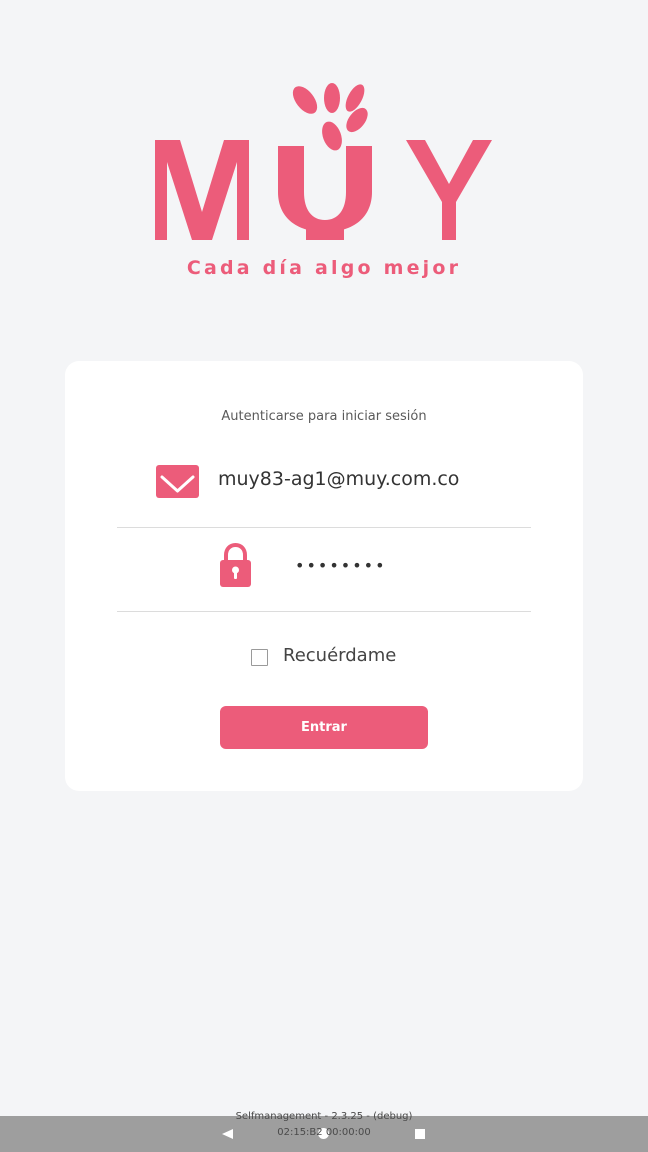 Image resolution: width=648 pixels, height=1152 pixels. What do you see at coordinates (235, 565) in the screenshot?
I see `lock-icon` at bounding box center [235, 565].